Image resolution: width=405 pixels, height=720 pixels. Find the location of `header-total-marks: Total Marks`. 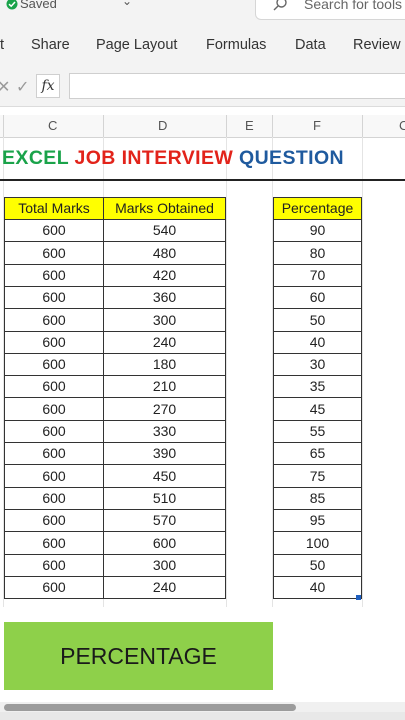

header-total-marks: Total Marks is located at coordinates (54, 208).